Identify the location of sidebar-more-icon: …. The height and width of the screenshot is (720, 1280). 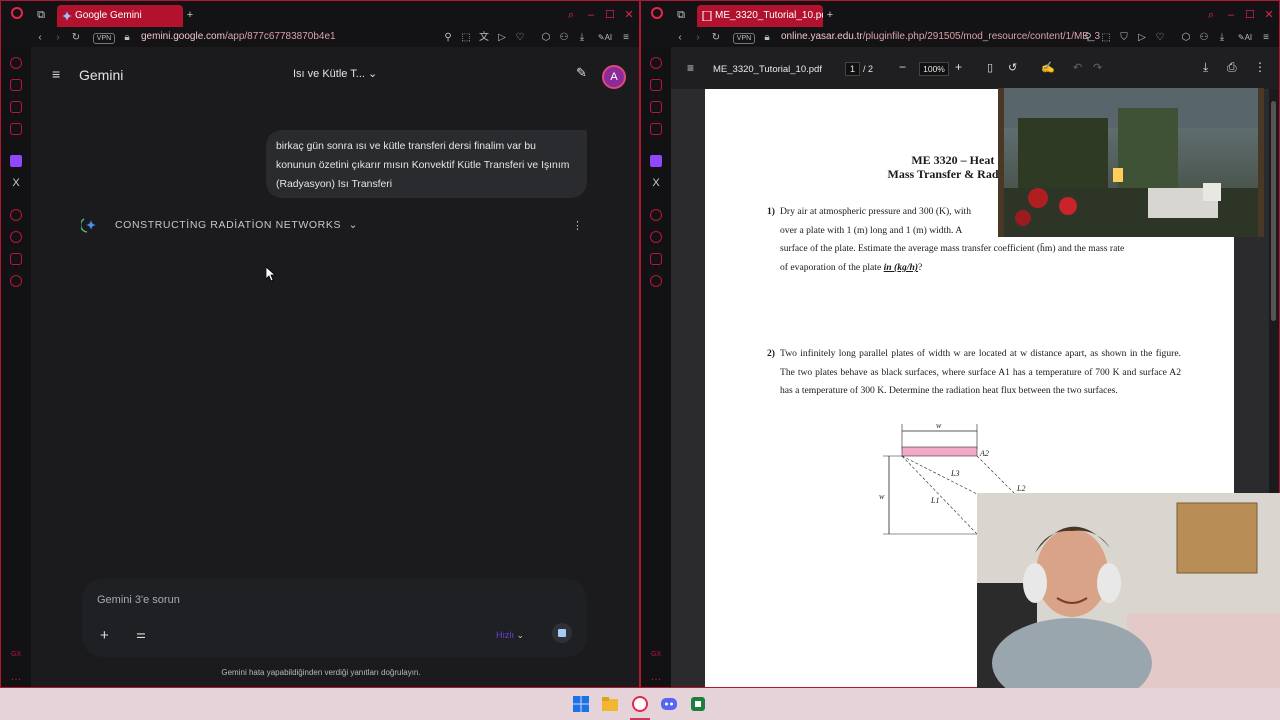
(656, 677).